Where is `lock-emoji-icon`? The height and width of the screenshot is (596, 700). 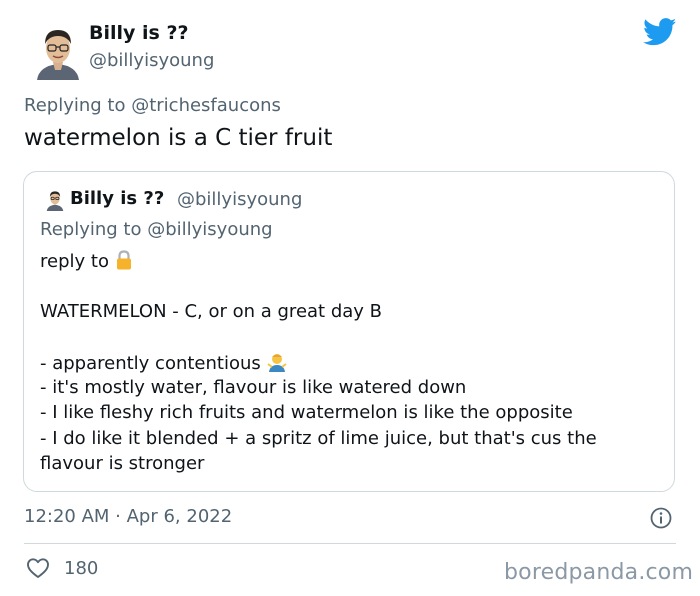
lock-emoji-icon is located at coordinates (124, 262).